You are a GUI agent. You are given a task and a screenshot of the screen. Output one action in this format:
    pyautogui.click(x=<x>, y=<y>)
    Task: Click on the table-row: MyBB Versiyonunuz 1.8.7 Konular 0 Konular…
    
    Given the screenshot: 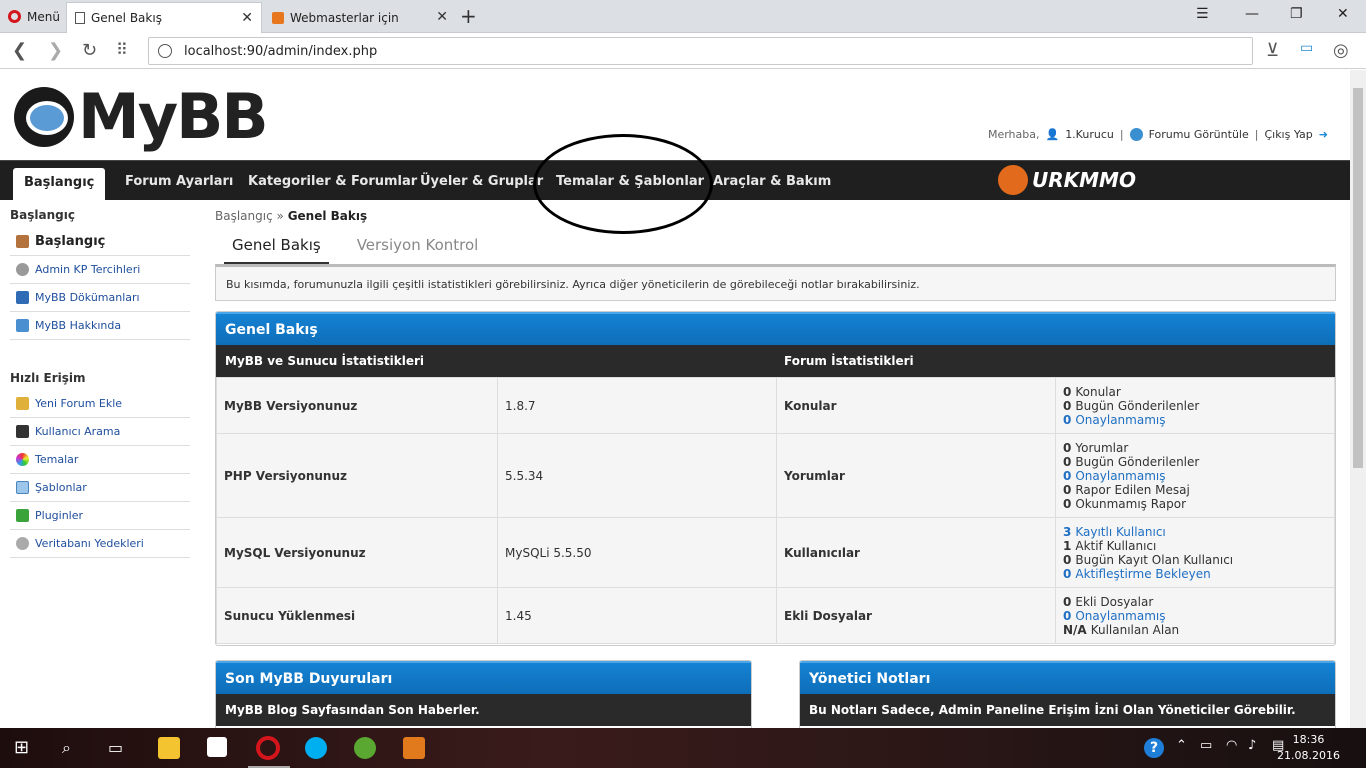 What is the action you would take?
    pyautogui.click(x=775, y=405)
    